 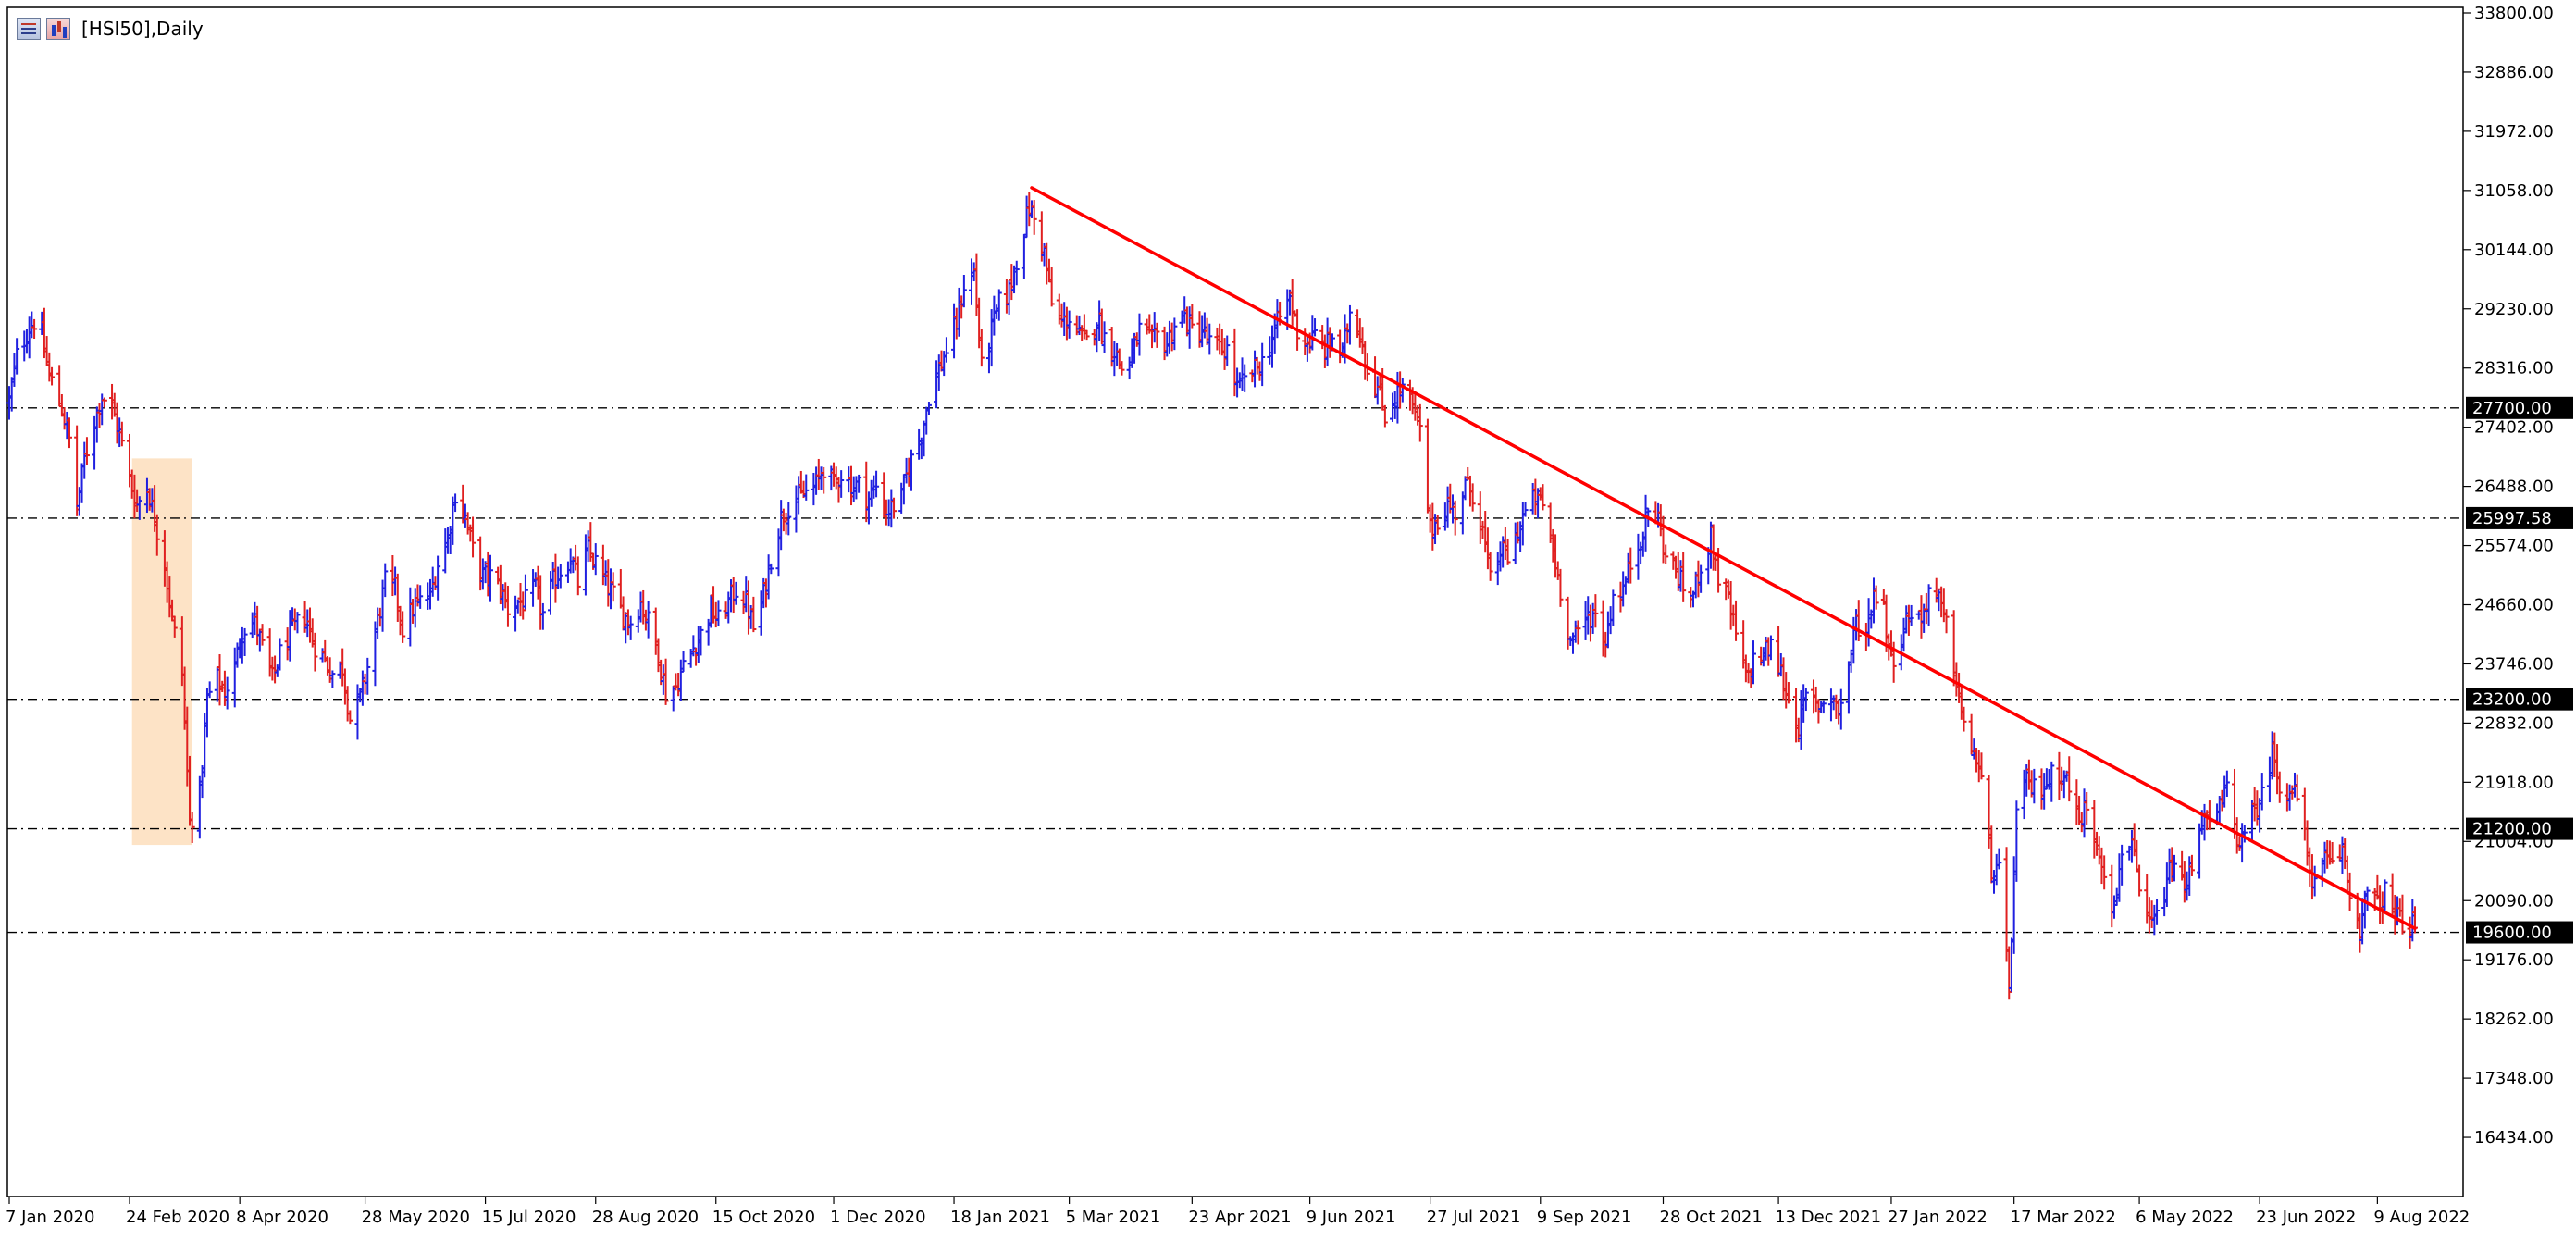 What do you see at coordinates (2514, 309) in the screenshot?
I see `y-tick-label: 29230.00` at bounding box center [2514, 309].